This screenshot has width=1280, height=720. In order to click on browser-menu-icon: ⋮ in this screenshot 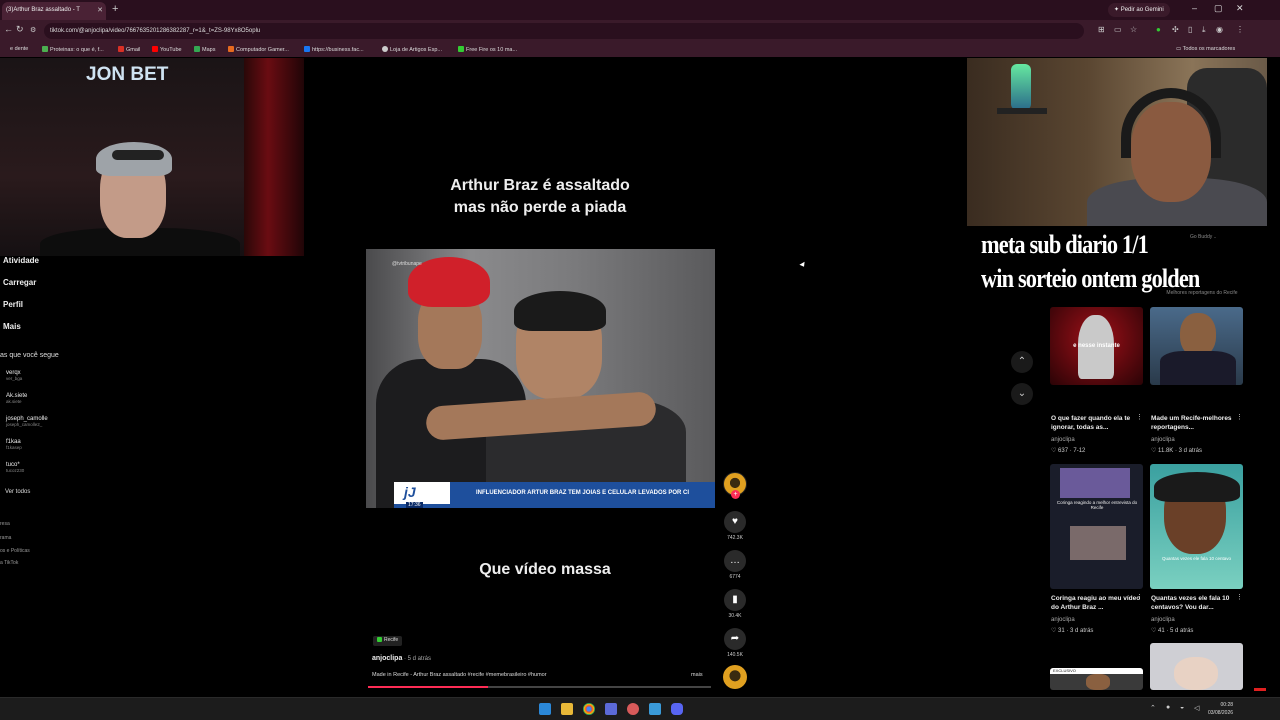, I will do `click(1240, 29)`.